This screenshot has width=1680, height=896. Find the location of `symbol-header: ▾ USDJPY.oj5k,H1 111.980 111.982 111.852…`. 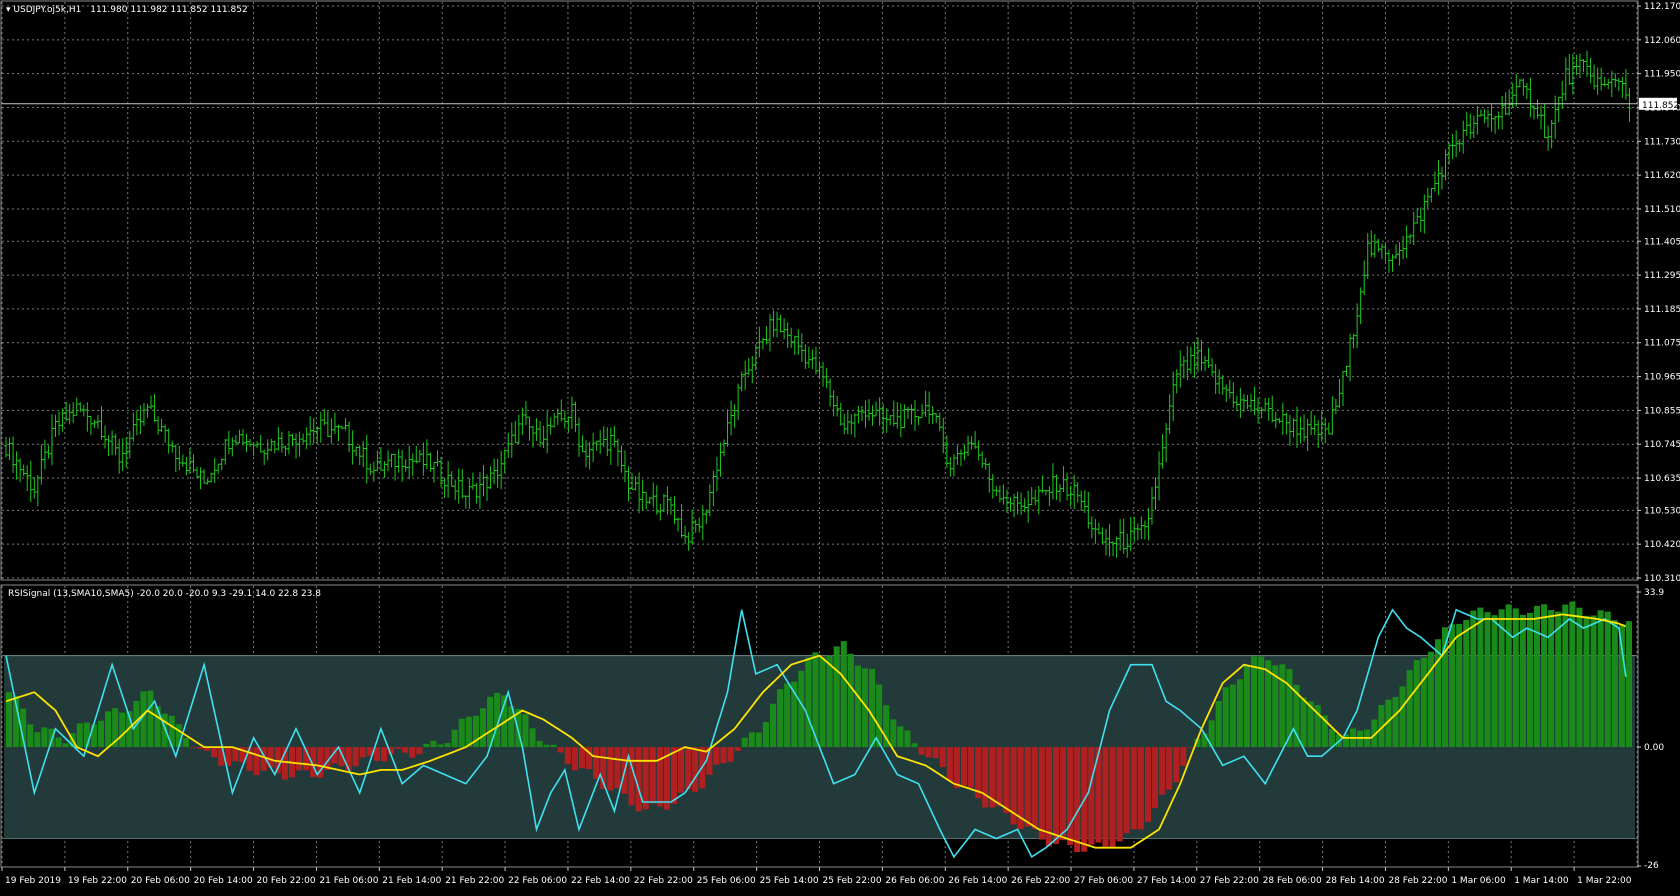

symbol-header: ▾ USDJPY.oj5k,H1 111.980 111.982 111.852… is located at coordinates (127, 10).